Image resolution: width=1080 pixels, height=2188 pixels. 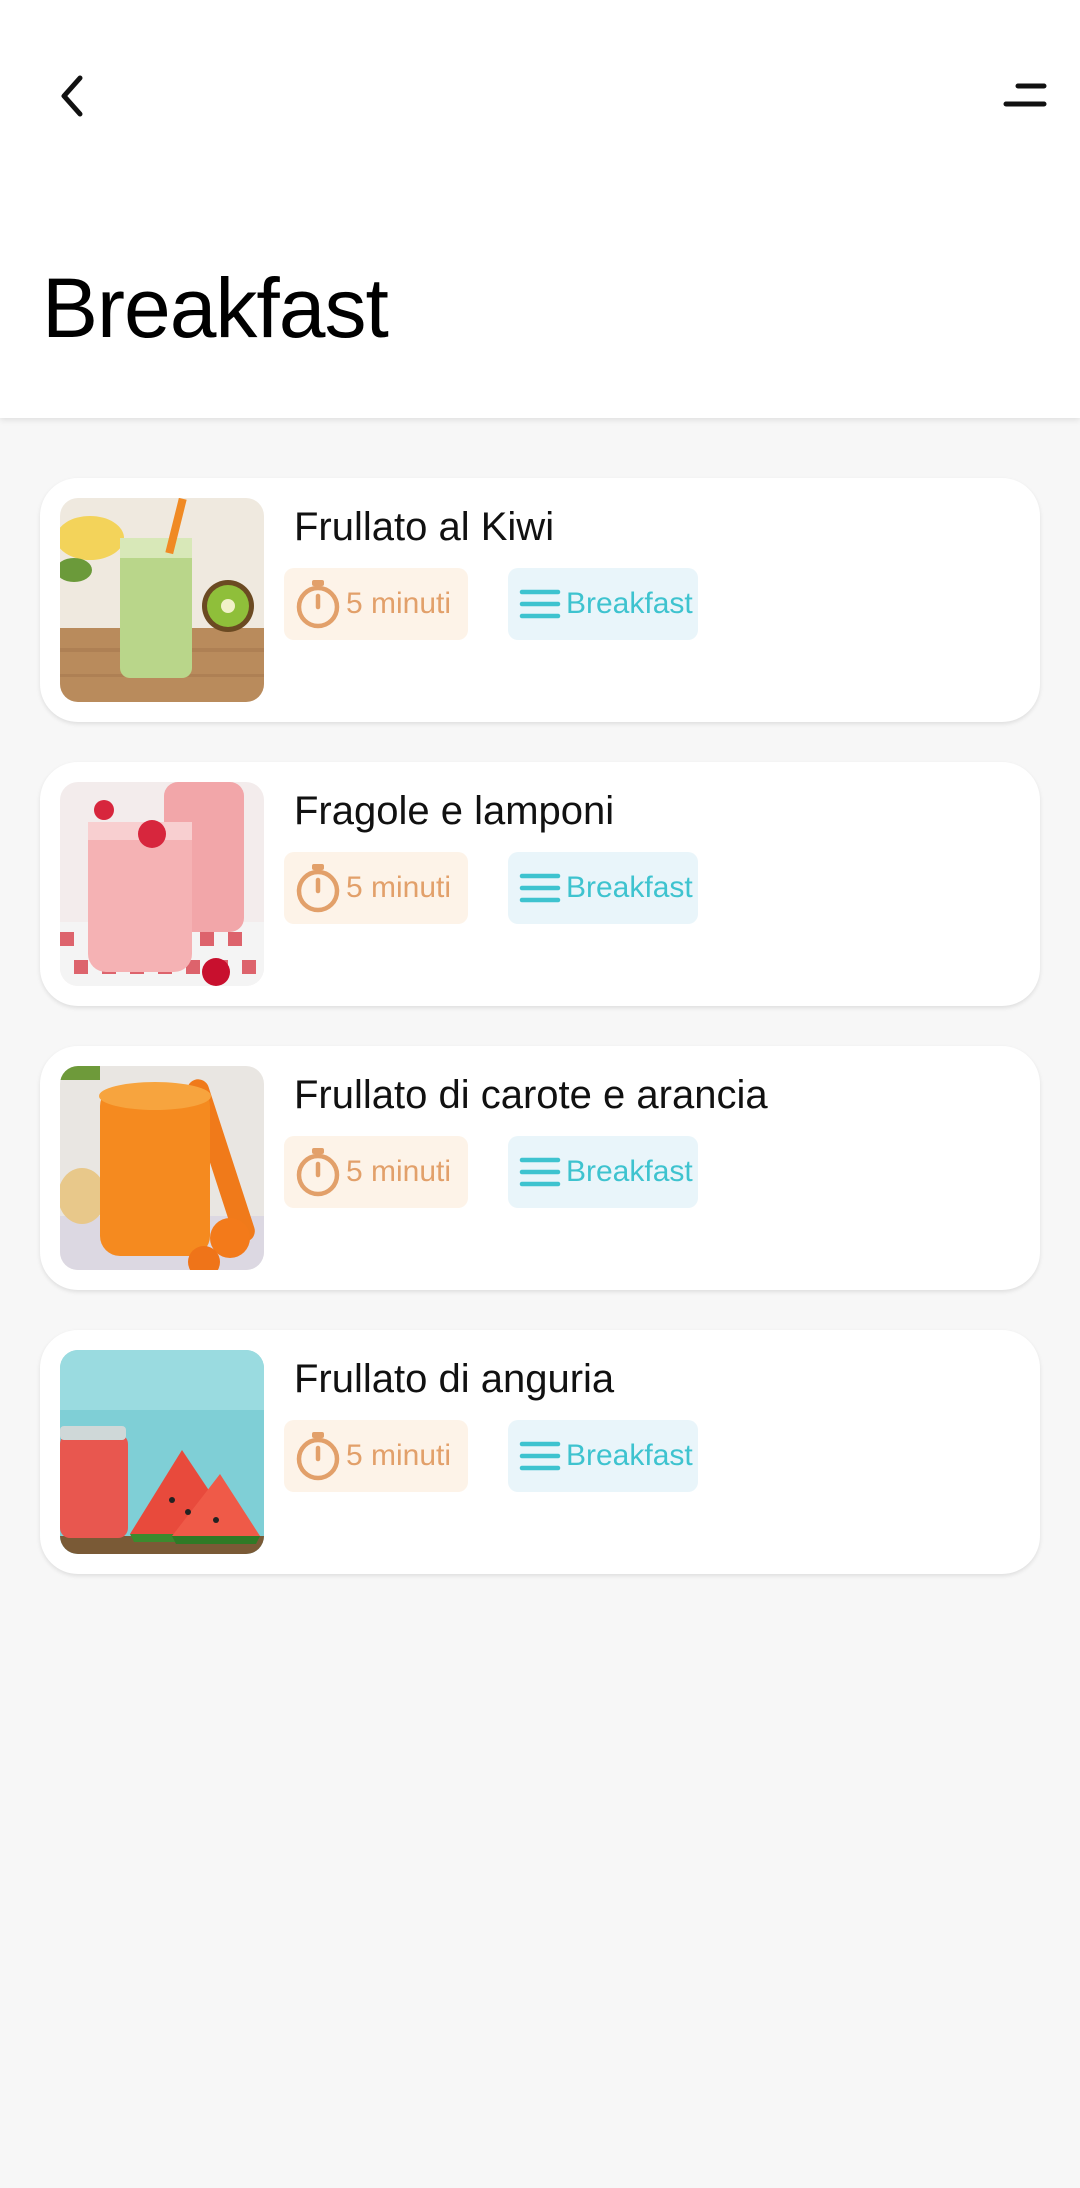 What do you see at coordinates (162, 884) in the screenshot?
I see `recipe-image-strawberry` at bounding box center [162, 884].